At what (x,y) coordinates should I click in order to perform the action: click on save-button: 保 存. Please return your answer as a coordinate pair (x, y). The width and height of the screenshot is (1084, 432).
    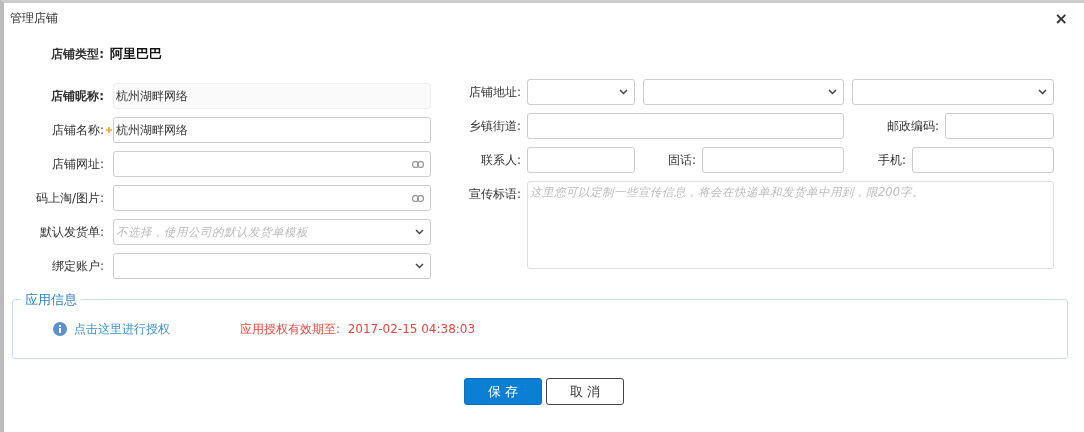
    Looking at the image, I should click on (503, 391).